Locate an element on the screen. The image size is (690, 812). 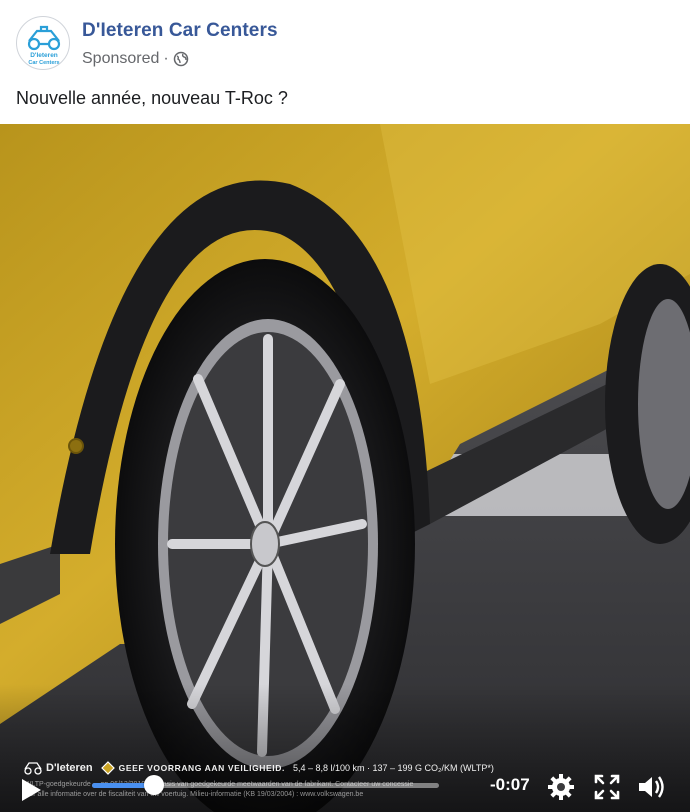
page-name-link: D'Ieteren Car Centers is located at coordinates (180, 31).